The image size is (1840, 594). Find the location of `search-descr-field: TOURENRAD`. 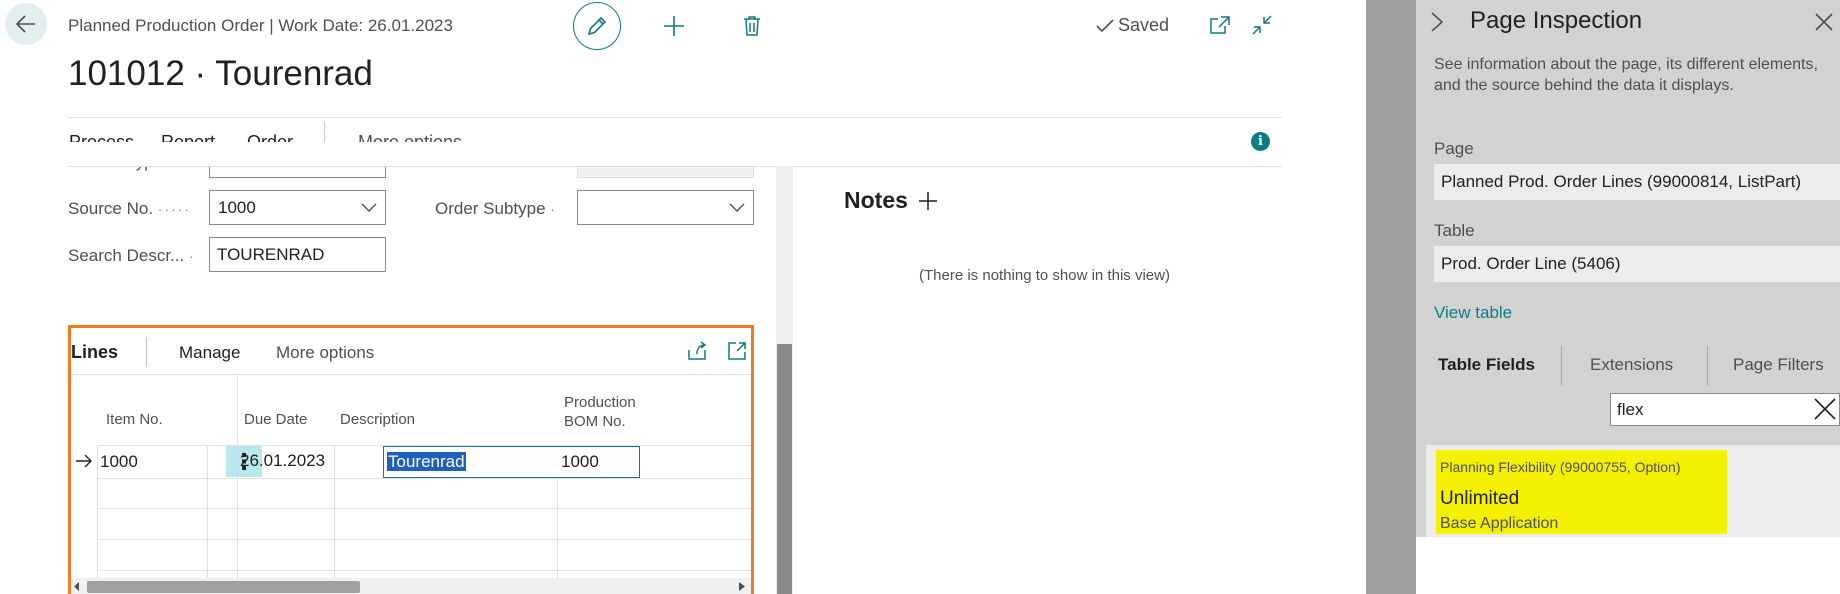

search-descr-field: TOURENRAD is located at coordinates (297, 254).